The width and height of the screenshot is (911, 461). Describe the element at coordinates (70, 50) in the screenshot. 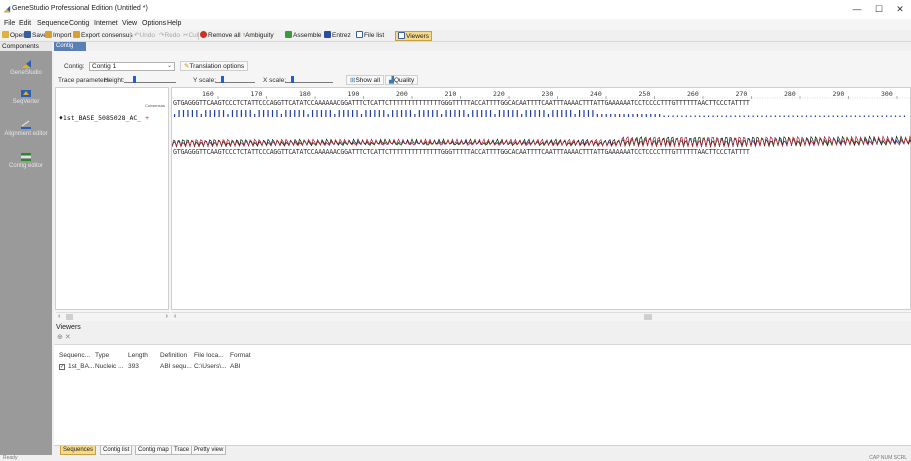

I see `contig-editor-tab: Contig editor` at that location.